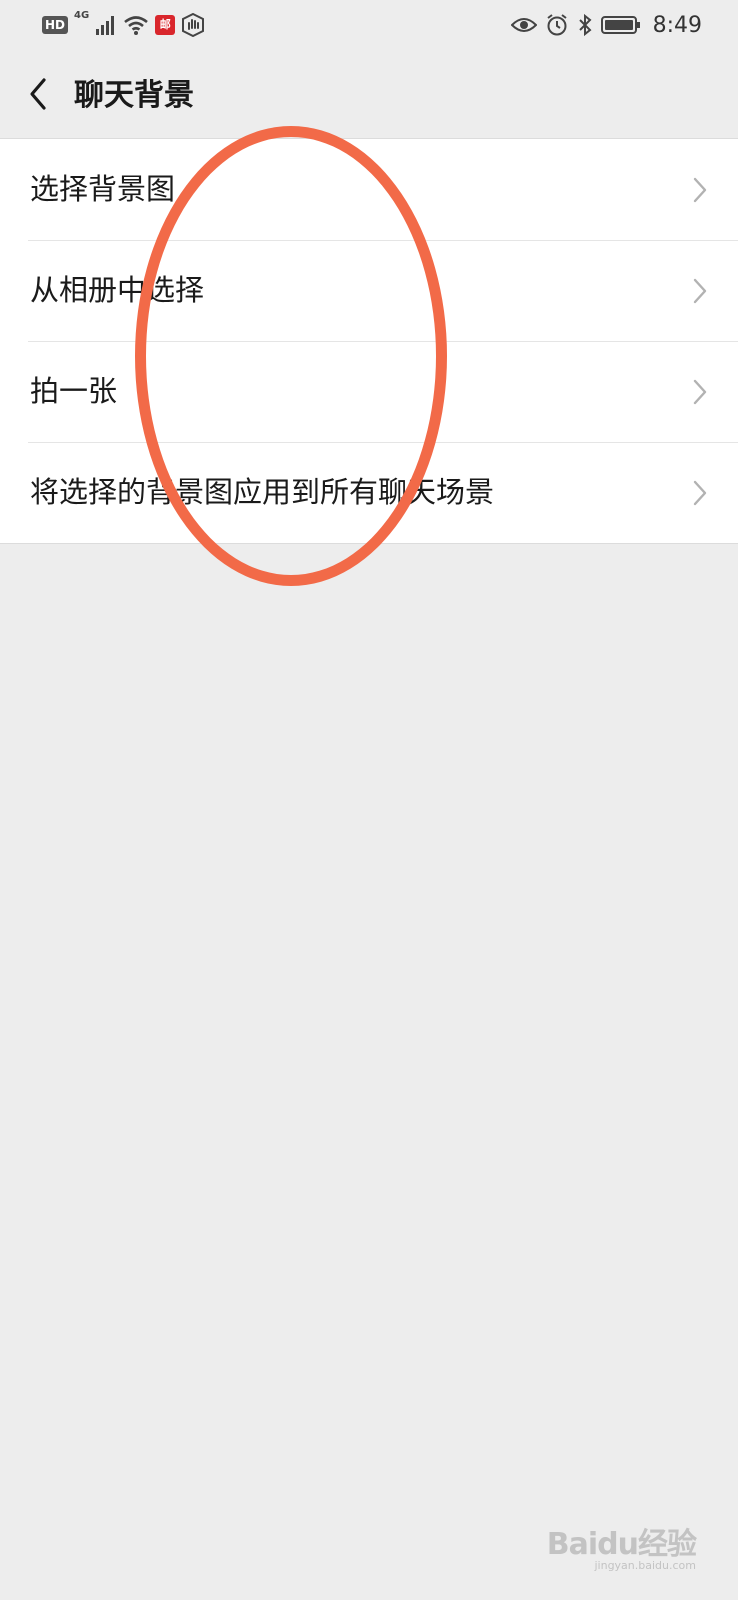  Describe the element at coordinates (677, 25) in the screenshot. I see `clock-time: 8:49` at that location.